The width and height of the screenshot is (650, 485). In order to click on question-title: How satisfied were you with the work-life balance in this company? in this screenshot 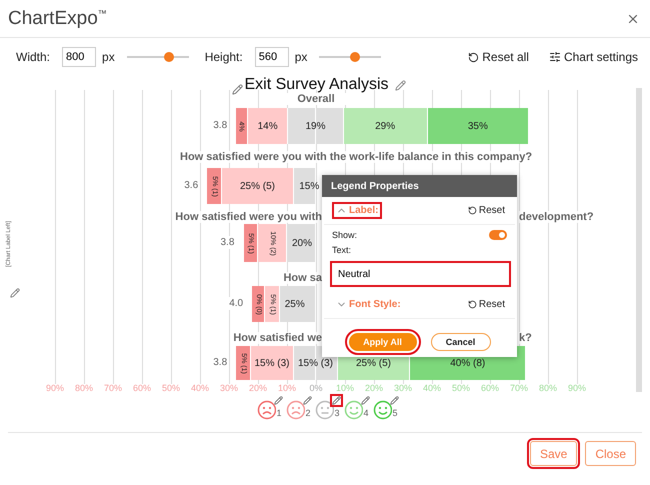, I will do `click(356, 157)`.